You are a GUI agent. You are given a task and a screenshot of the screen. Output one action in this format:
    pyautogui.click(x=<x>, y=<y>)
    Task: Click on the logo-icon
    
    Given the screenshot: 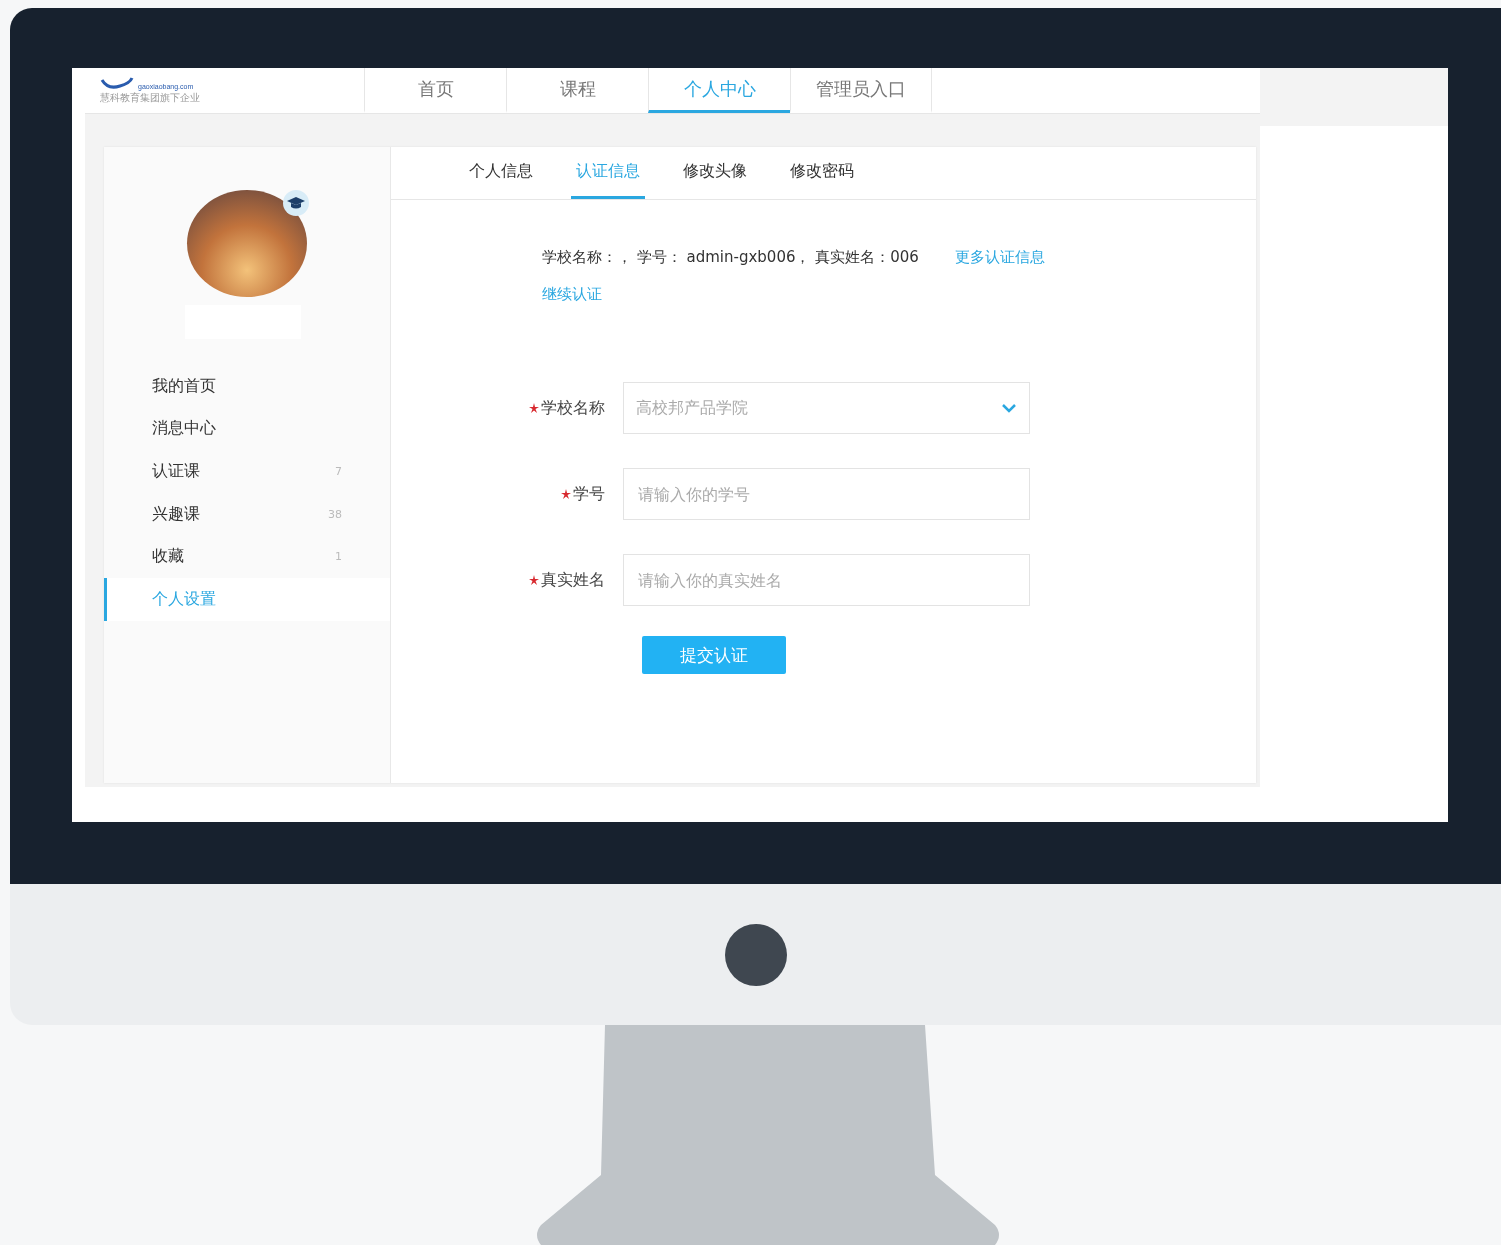 What is the action you would take?
    pyautogui.click(x=117, y=83)
    